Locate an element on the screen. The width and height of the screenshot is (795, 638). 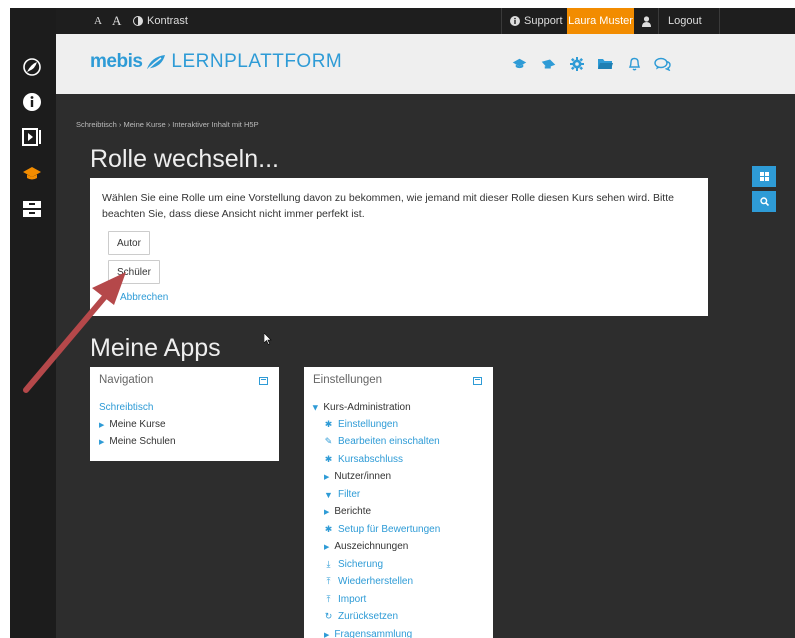
nav-link-label: Schreibtisch is located at coordinates (126, 407).